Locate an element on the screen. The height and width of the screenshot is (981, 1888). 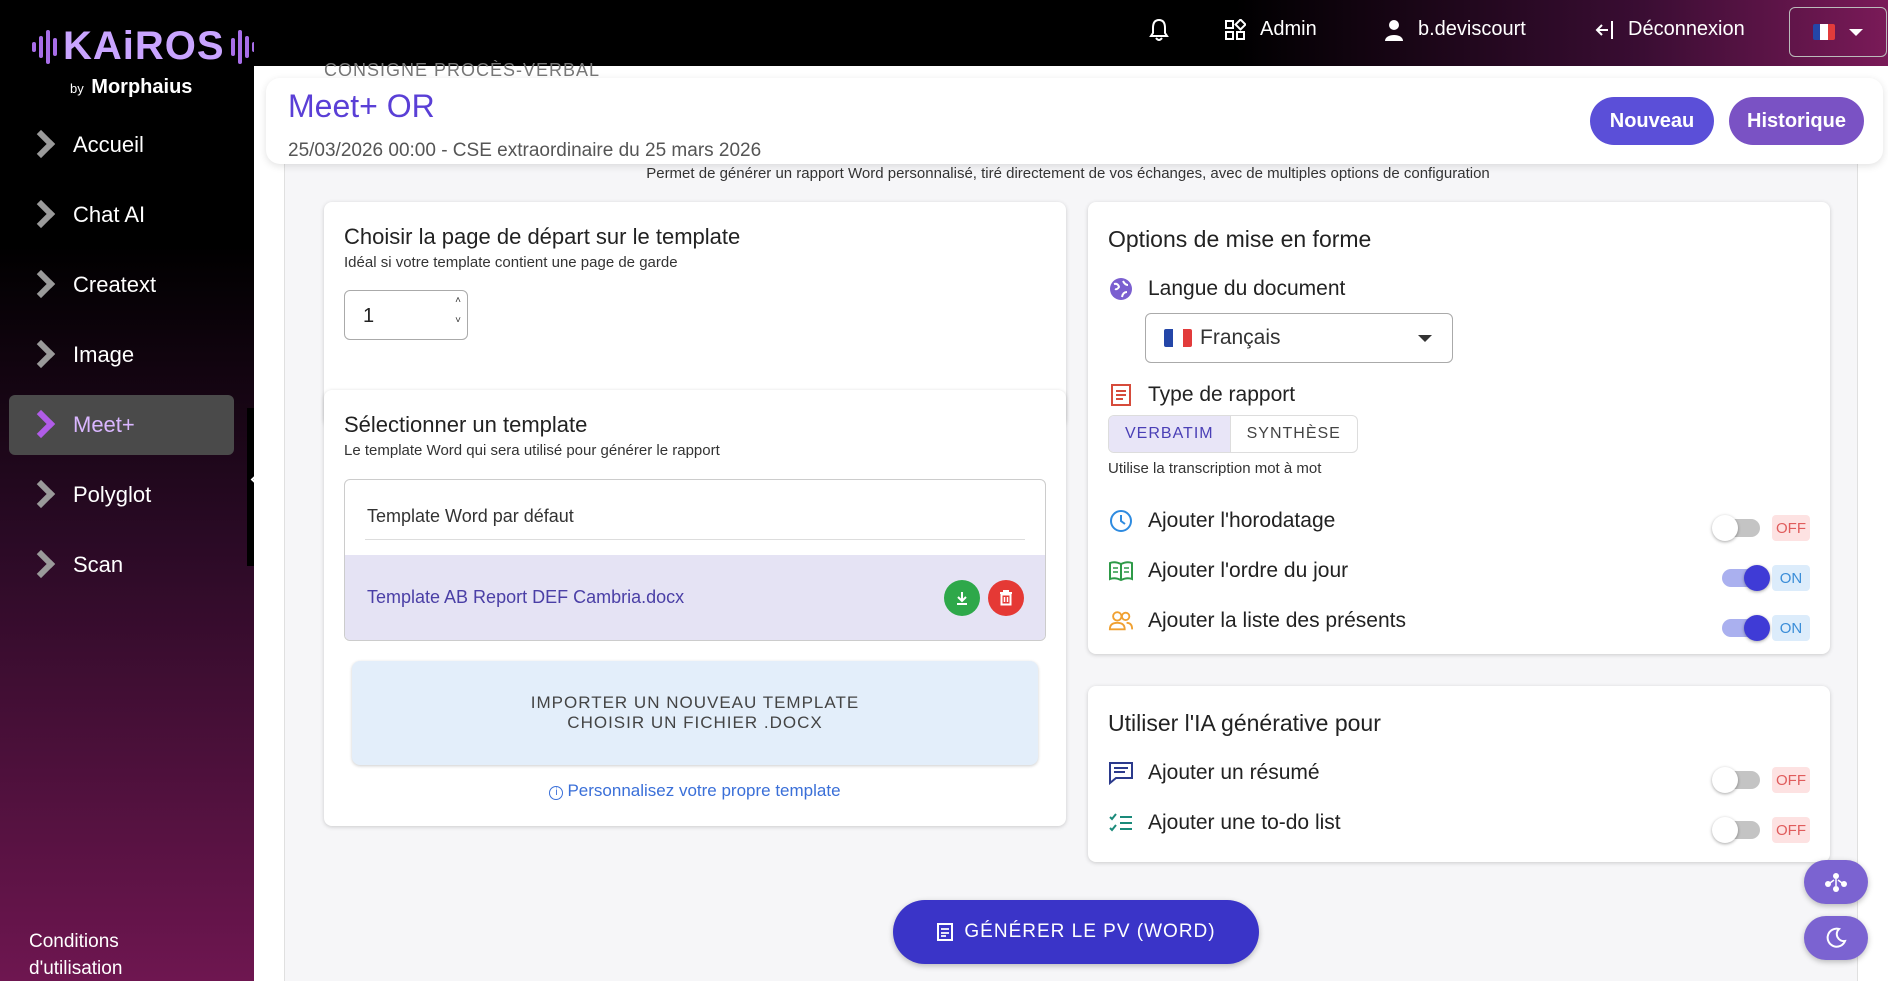
new-button: Nouveau is located at coordinates (1652, 121).